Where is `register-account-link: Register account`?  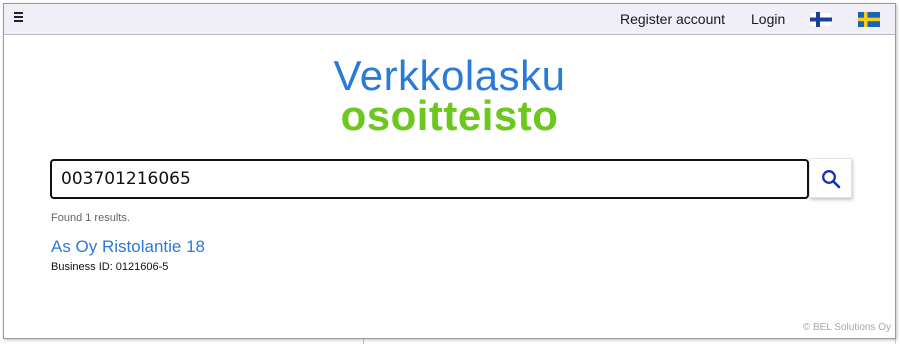 register-account-link: Register account is located at coordinates (672, 19).